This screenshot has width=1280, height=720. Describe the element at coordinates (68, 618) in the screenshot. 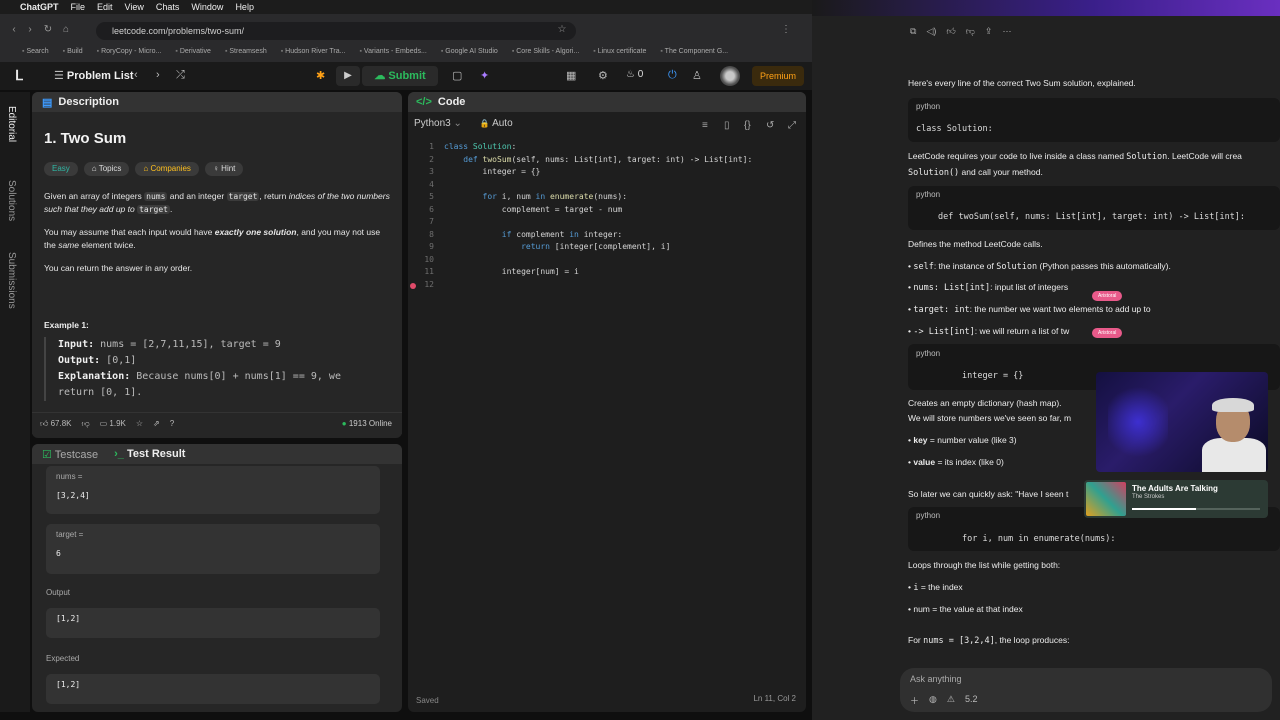

I see `output-value: [1,2]` at that location.